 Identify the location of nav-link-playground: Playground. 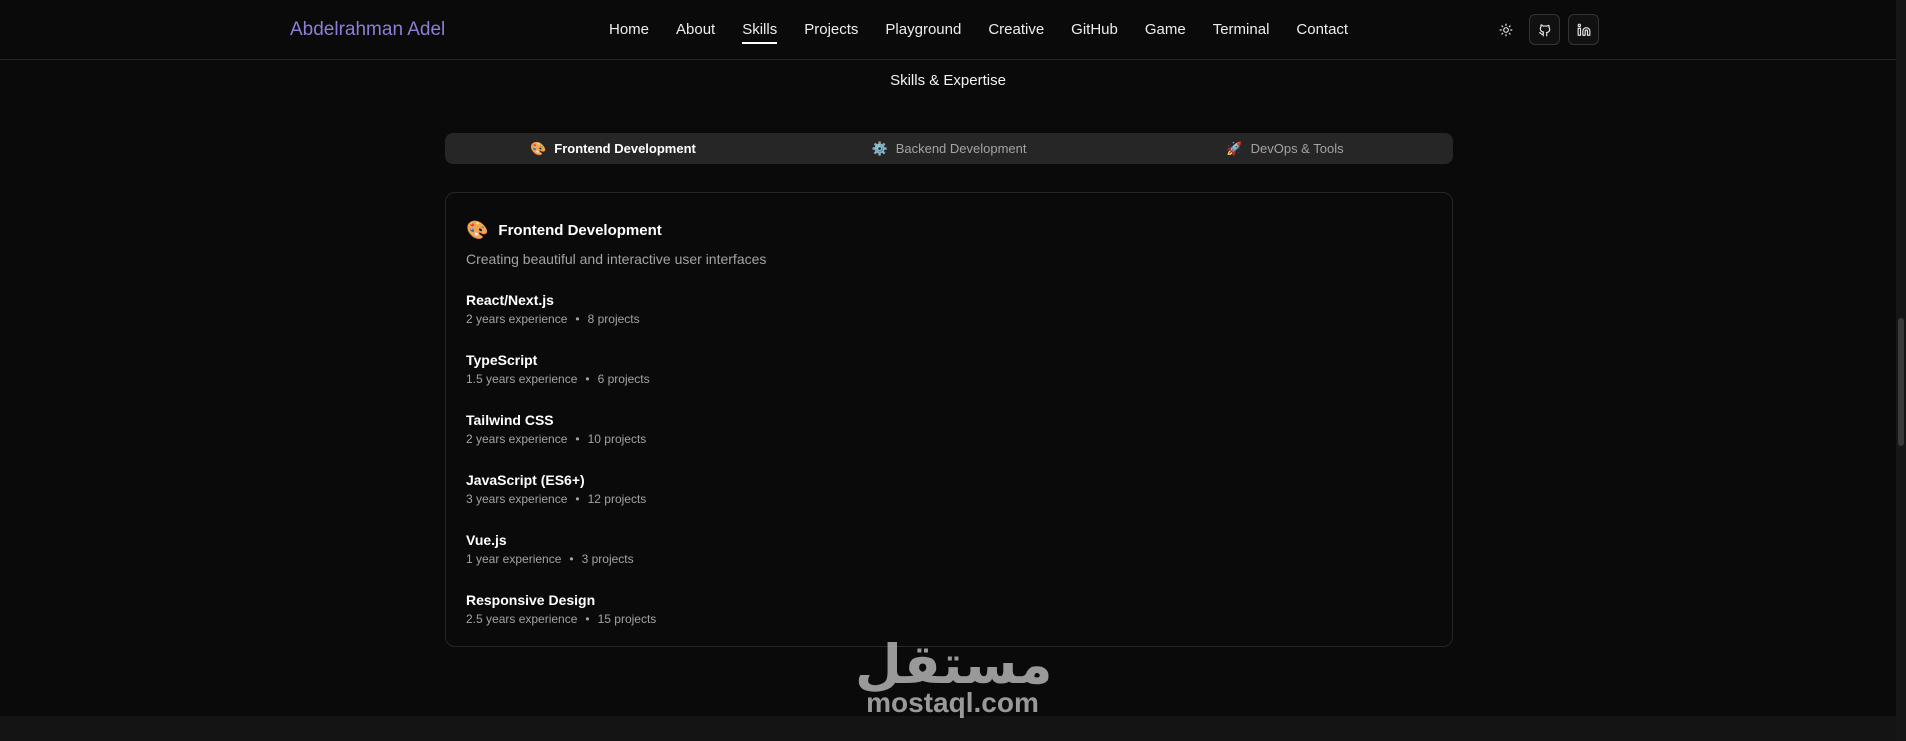
(923, 31).